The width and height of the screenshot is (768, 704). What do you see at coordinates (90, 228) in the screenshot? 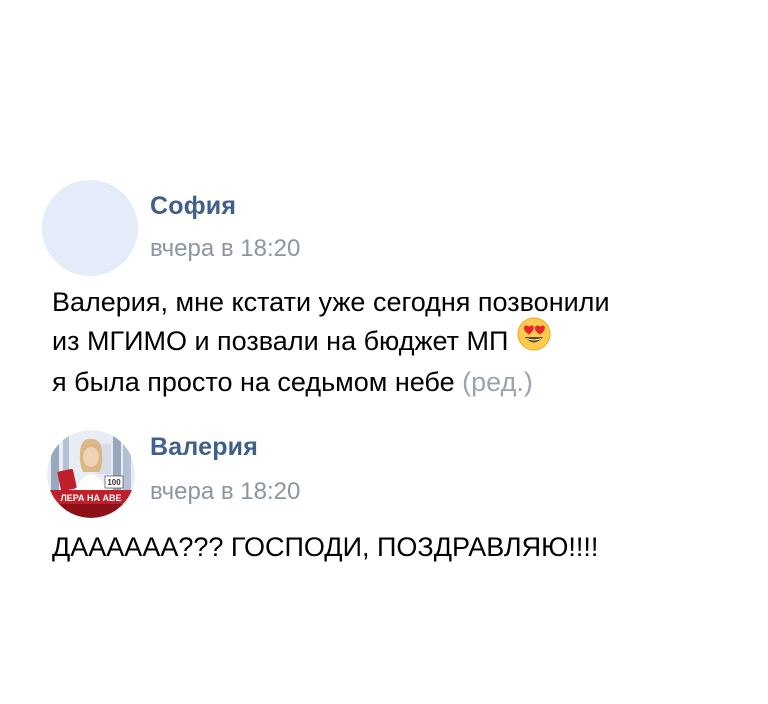
I see `avatar` at bounding box center [90, 228].